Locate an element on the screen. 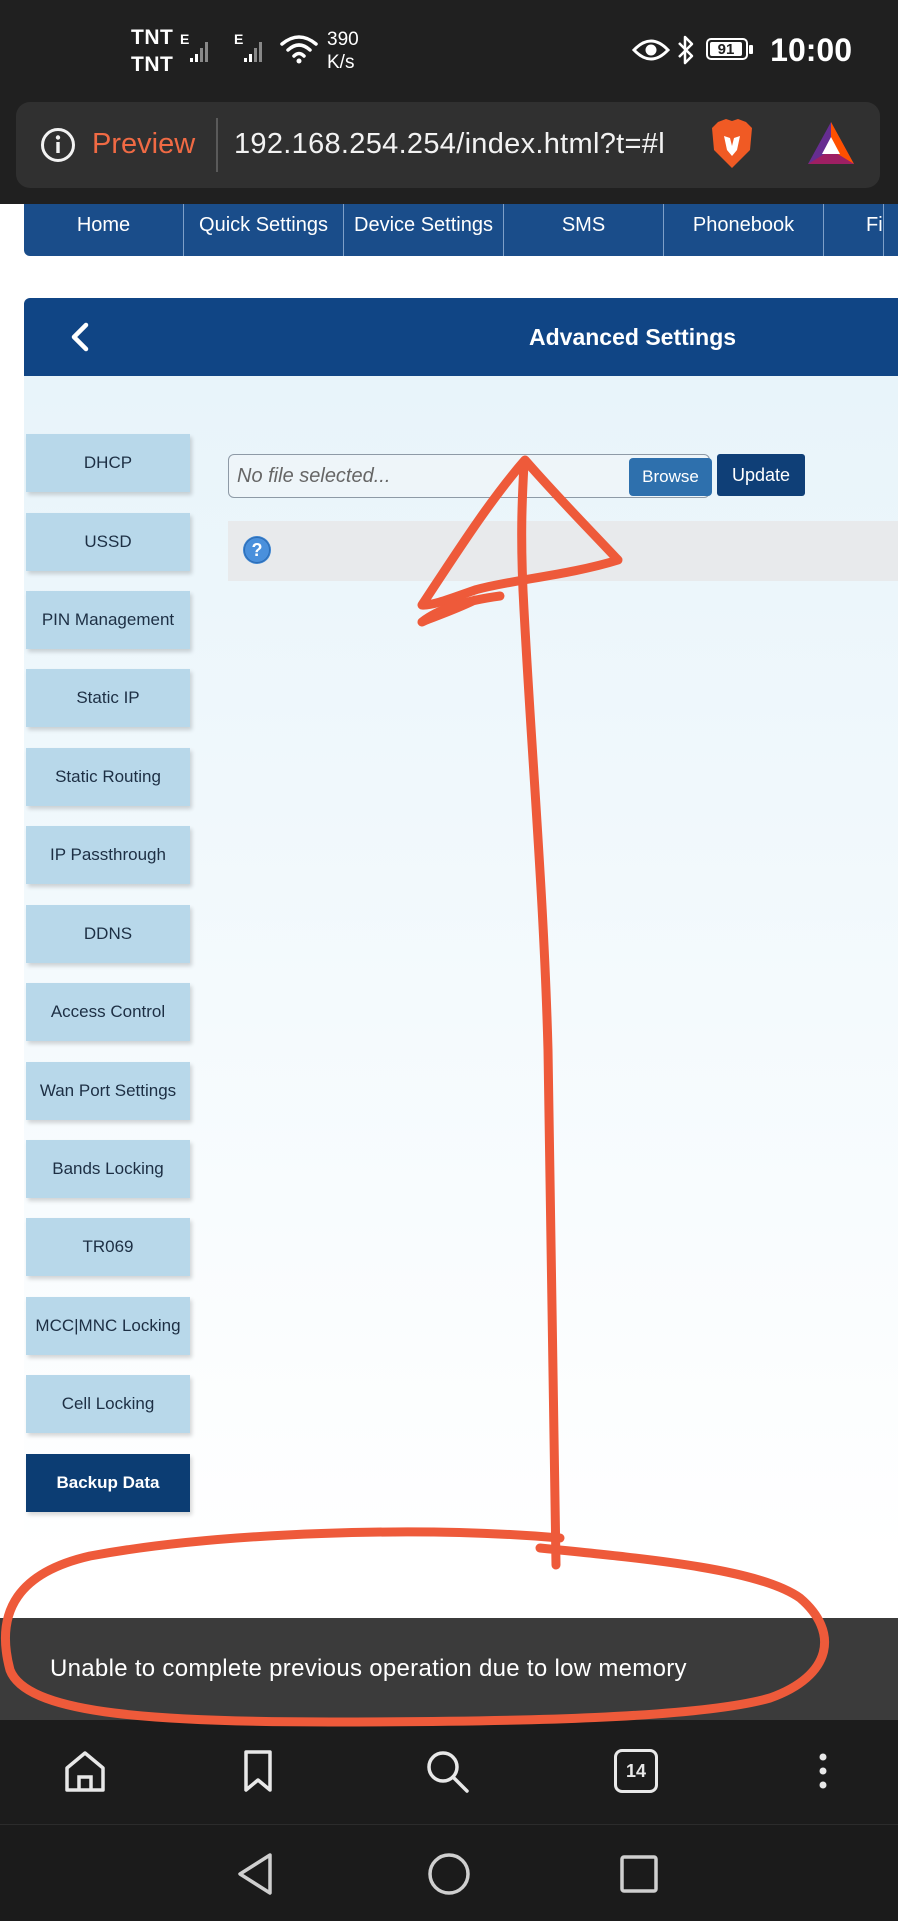  system-home-icon is located at coordinates (449, 1874).